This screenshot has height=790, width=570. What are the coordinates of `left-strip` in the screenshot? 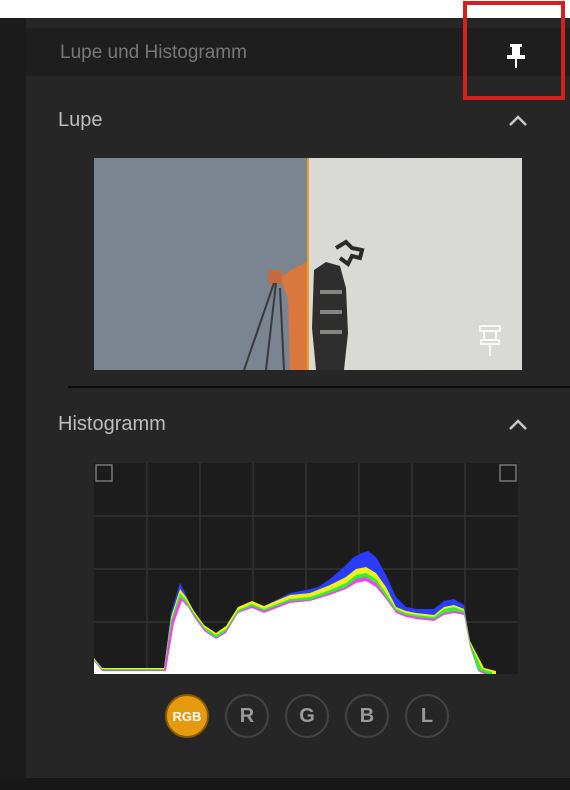 It's located at (13, 404).